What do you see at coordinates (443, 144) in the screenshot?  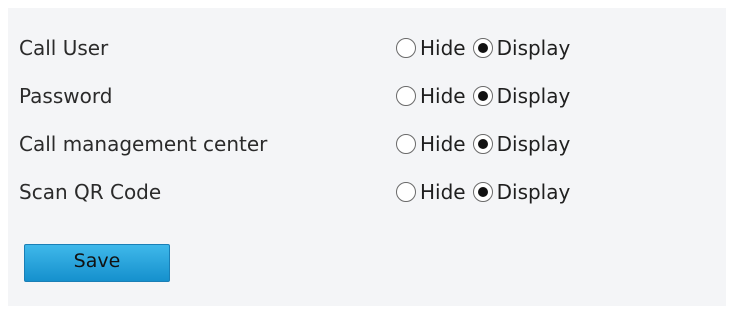 I see `call-management-center-hide-label: Hide` at bounding box center [443, 144].